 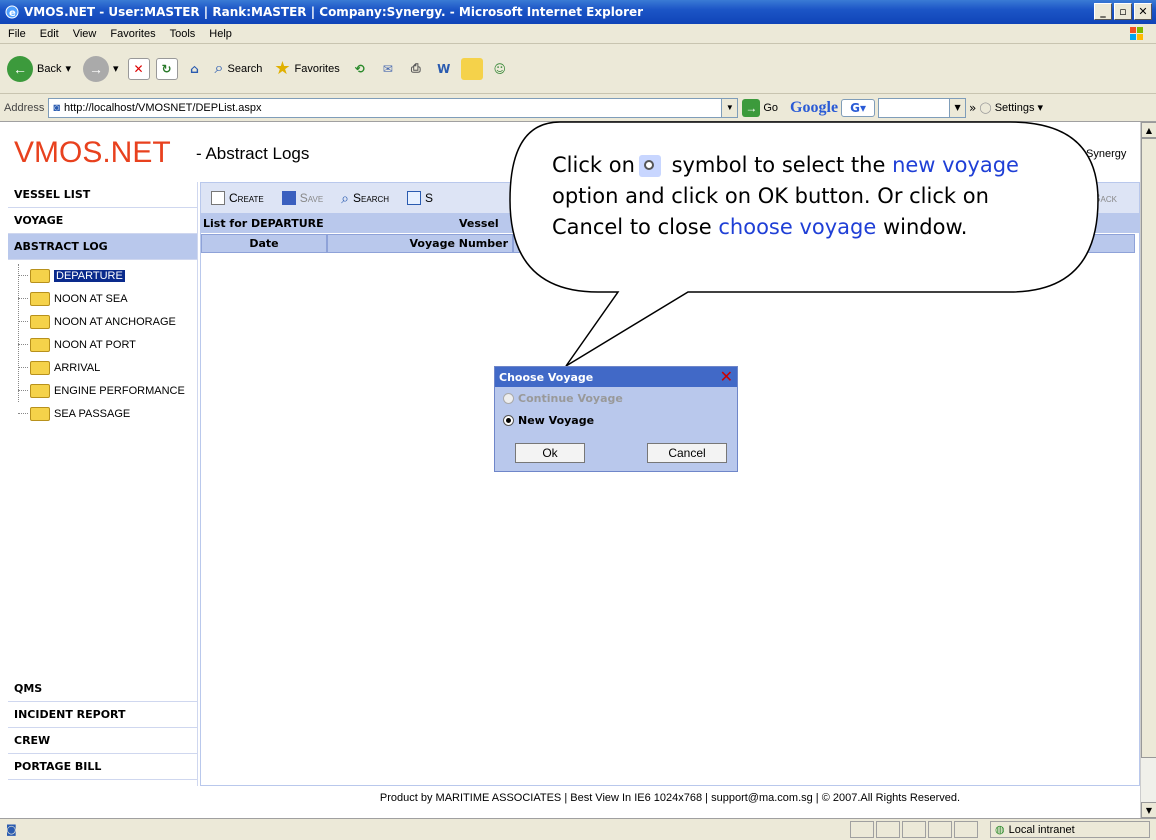 What do you see at coordinates (508, 420) in the screenshot?
I see `radio-new` at bounding box center [508, 420].